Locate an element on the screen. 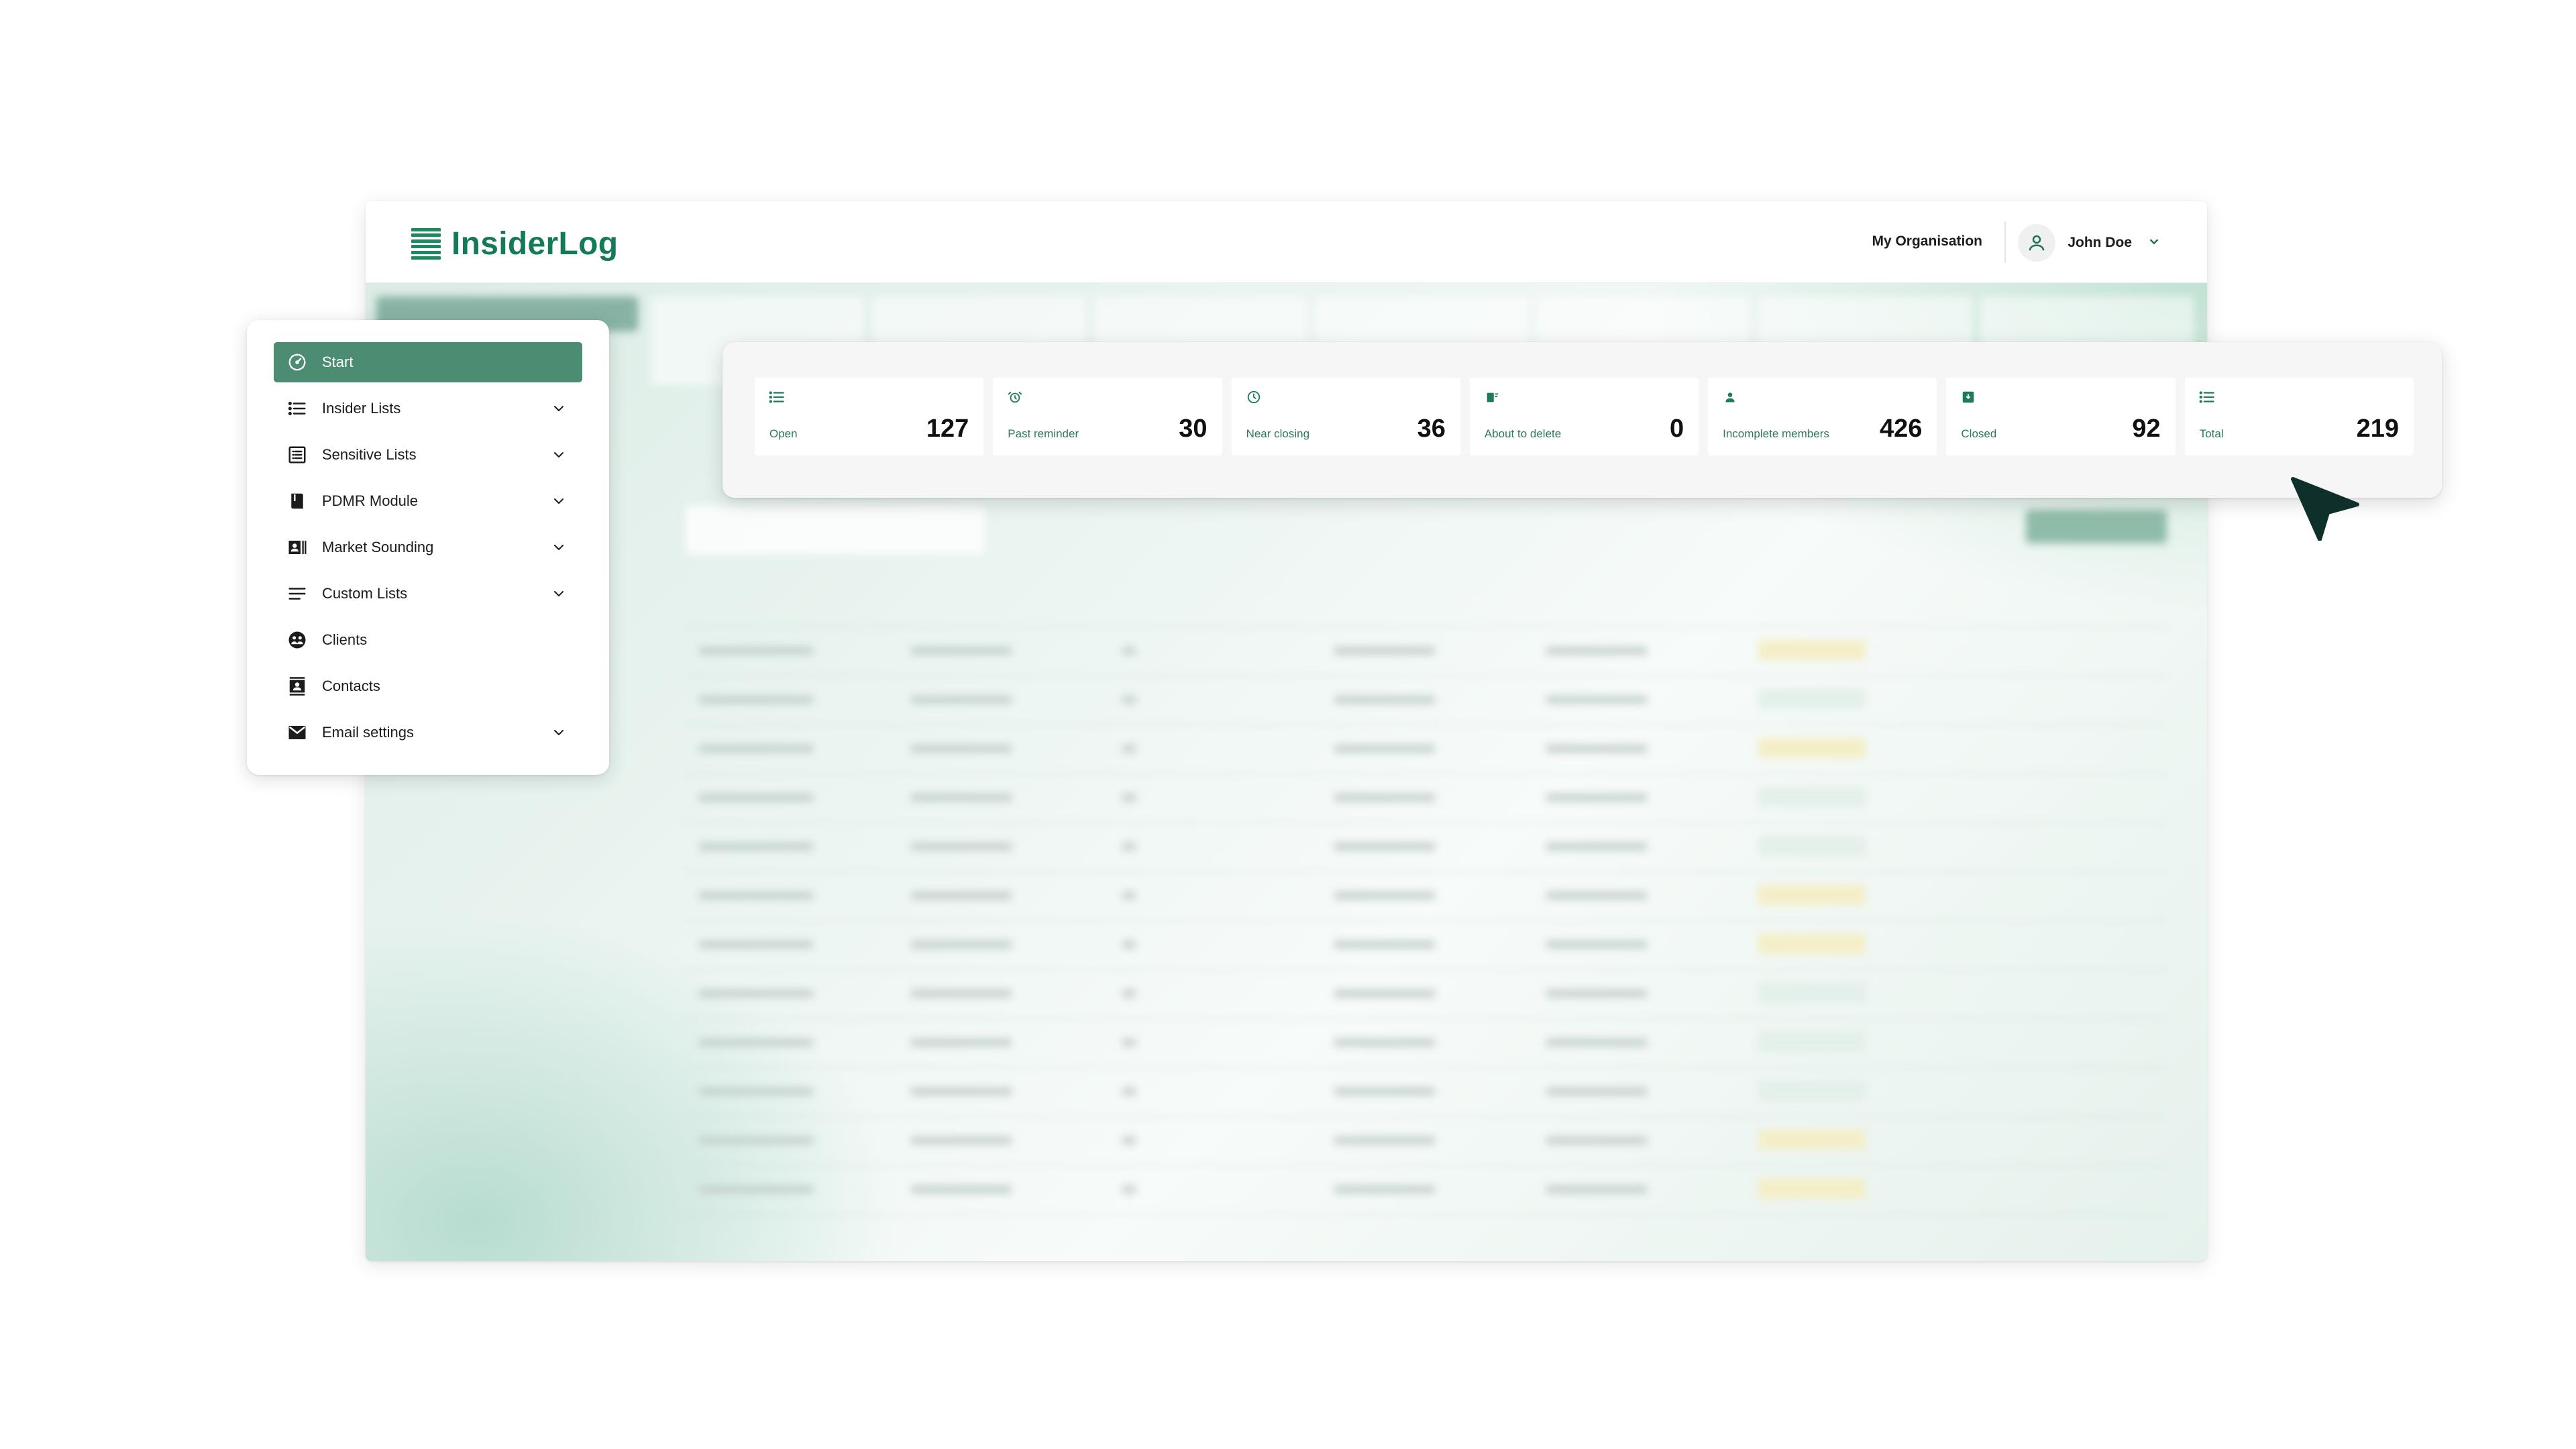 The image size is (2576, 1449). stat-card-open: Open 127 is located at coordinates (869, 416).